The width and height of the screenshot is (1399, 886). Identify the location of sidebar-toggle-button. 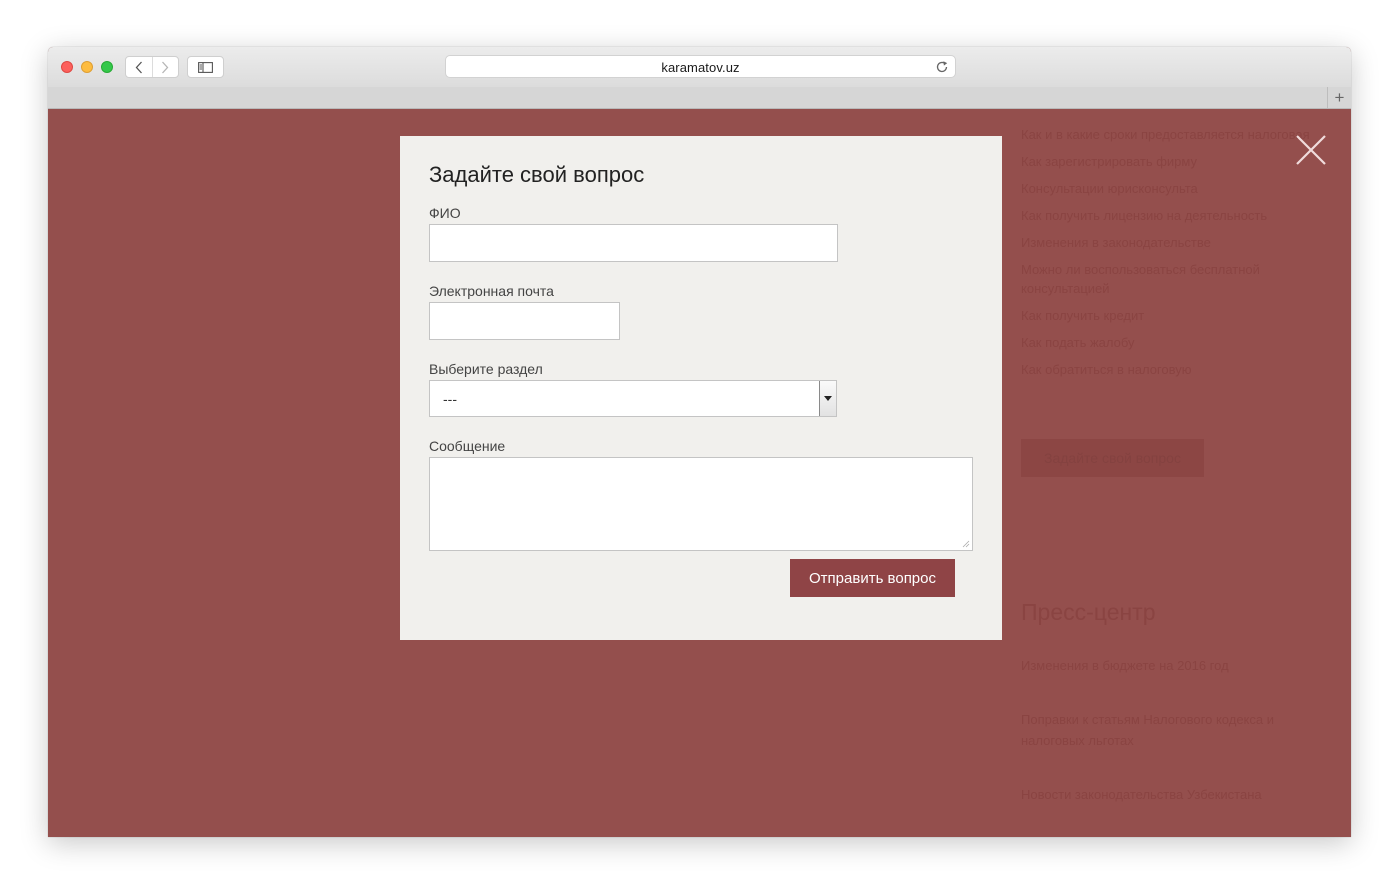
(205, 67).